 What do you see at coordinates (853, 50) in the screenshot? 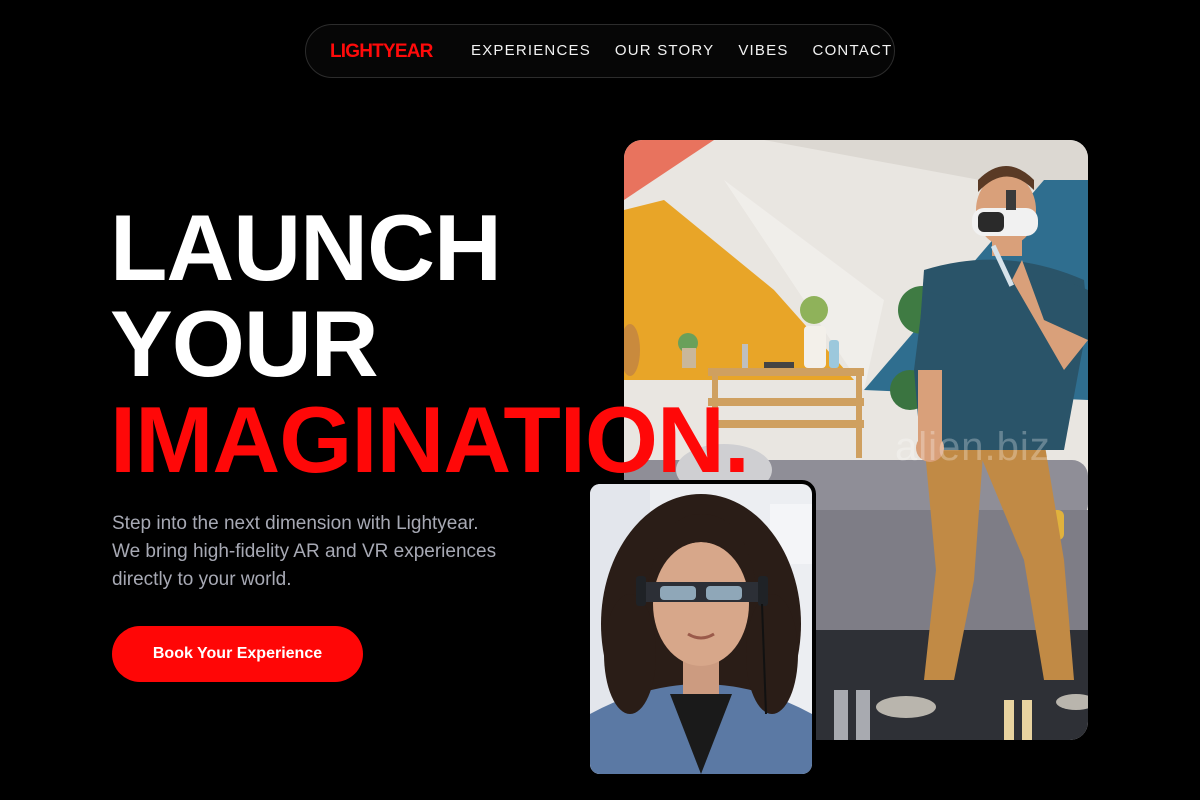
I see `nav-link-contact: CONTACT` at bounding box center [853, 50].